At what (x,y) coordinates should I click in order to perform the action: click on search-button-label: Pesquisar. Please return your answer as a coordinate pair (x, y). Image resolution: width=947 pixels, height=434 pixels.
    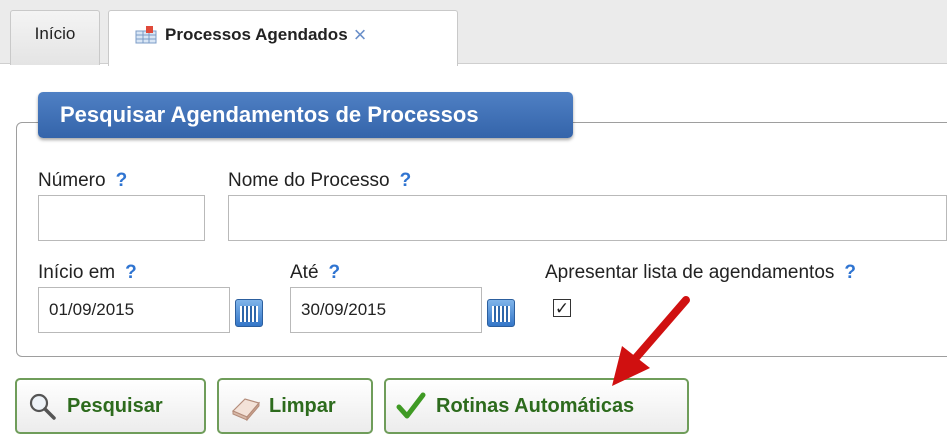
    Looking at the image, I should click on (115, 405).